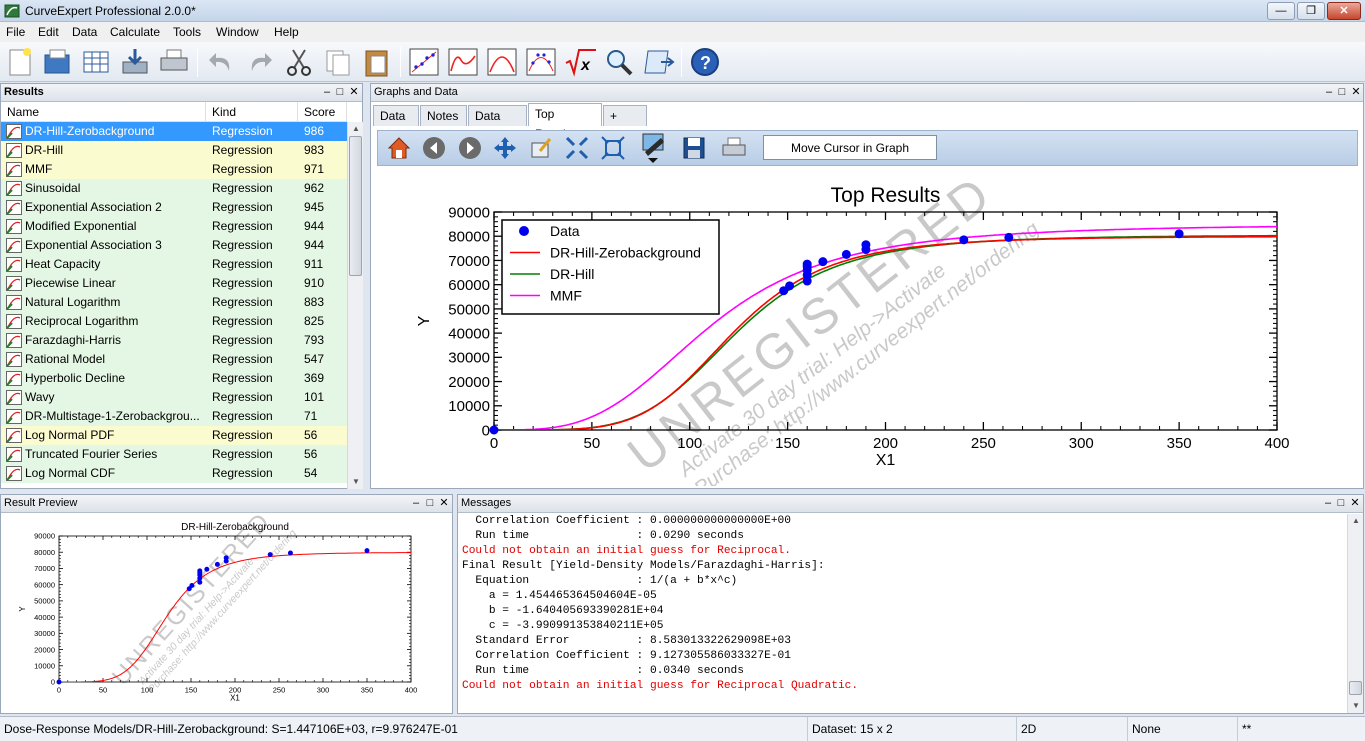 The width and height of the screenshot is (1365, 741). What do you see at coordinates (174, 283) in the screenshot?
I see `results-row: Piecewise Linear Regression 910` at bounding box center [174, 283].